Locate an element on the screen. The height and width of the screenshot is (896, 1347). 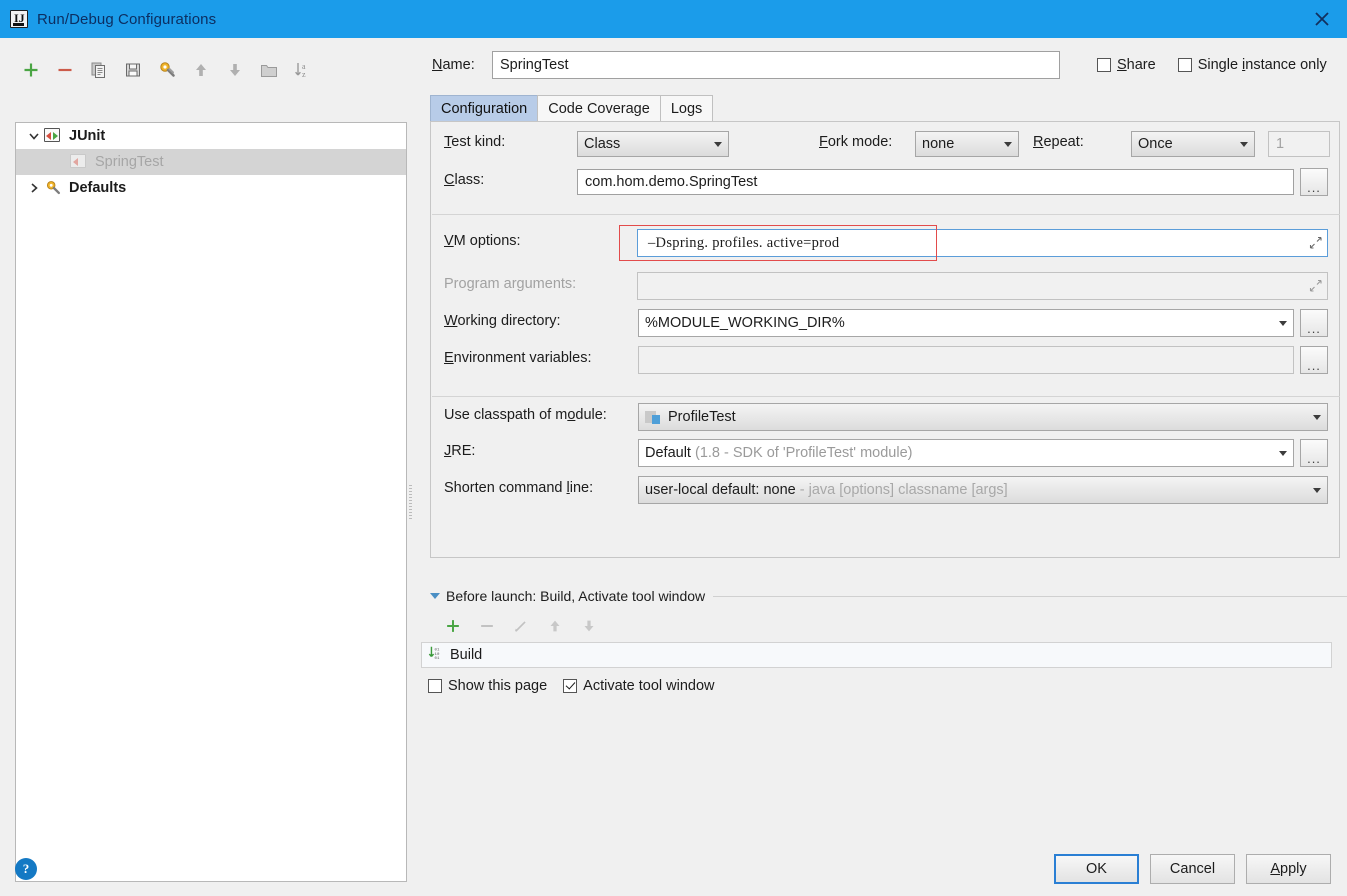
window-title: Run/Debug Configurations is located at coordinates (127, 19).